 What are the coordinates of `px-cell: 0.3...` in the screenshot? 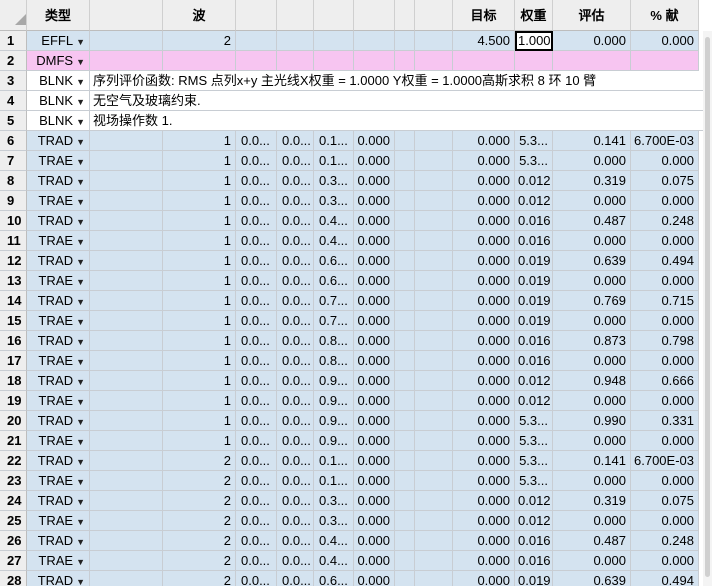 It's located at (334, 201).